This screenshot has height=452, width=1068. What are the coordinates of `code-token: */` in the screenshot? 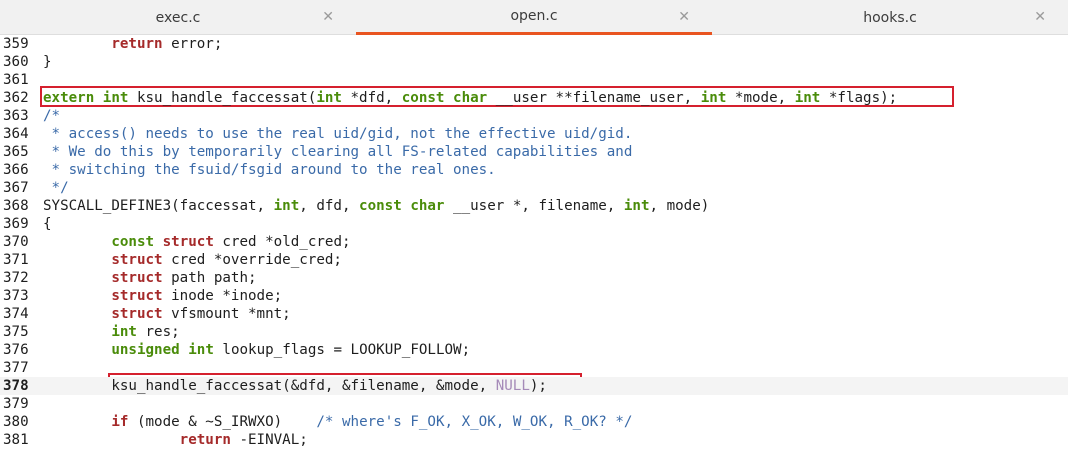 It's located at (56, 188).